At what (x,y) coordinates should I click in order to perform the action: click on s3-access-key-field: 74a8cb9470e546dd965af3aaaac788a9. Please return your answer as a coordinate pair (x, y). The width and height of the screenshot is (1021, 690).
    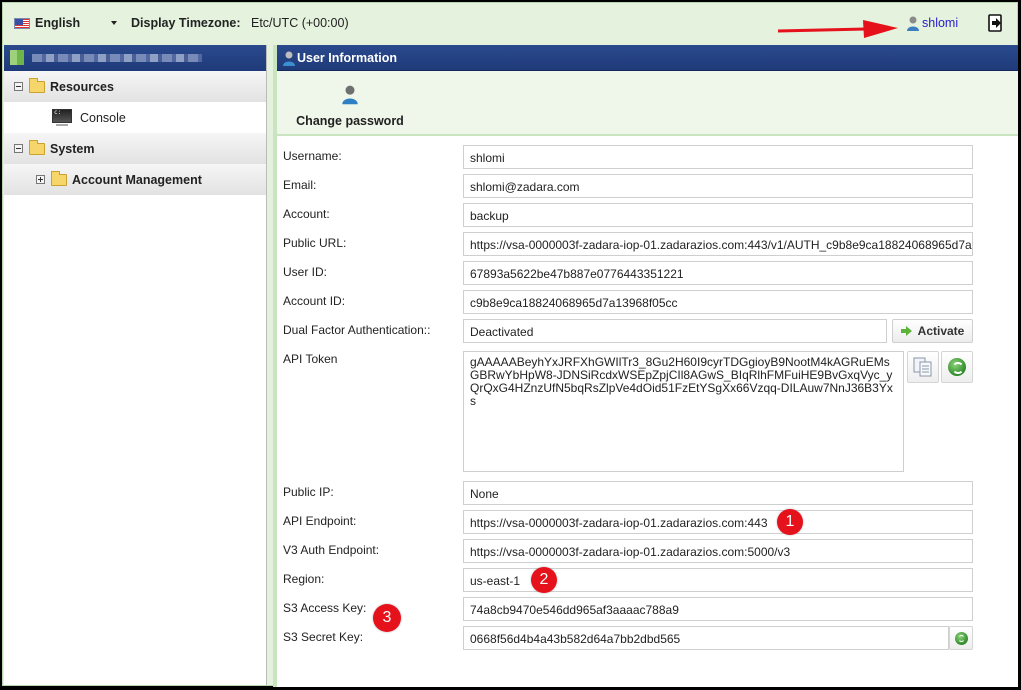
    Looking at the image, I should click on (718, 609).